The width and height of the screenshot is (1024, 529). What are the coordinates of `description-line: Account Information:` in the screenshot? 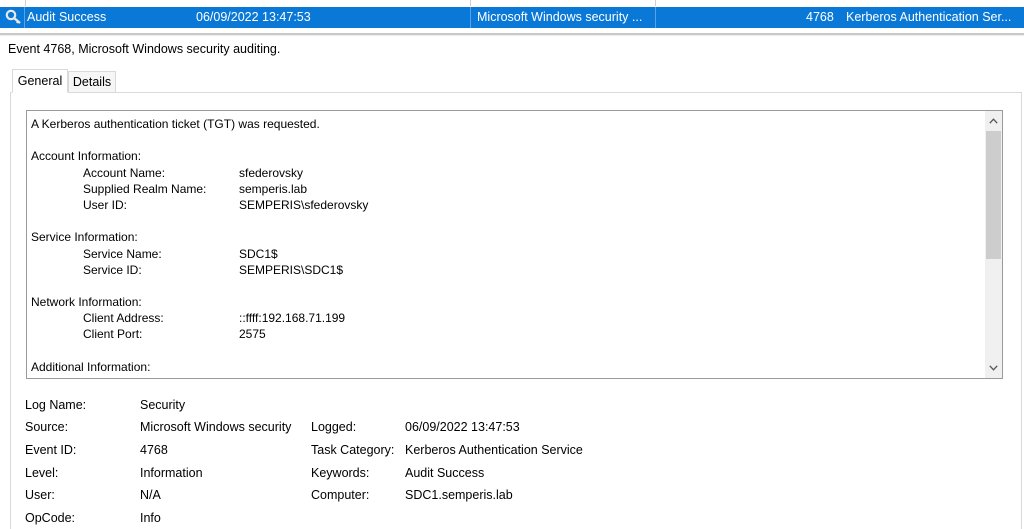 It's located at (86, 156).